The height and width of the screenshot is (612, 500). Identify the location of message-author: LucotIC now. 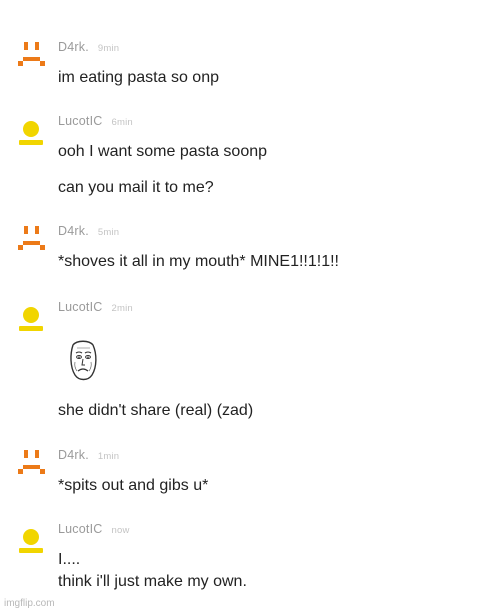
(94, 529).